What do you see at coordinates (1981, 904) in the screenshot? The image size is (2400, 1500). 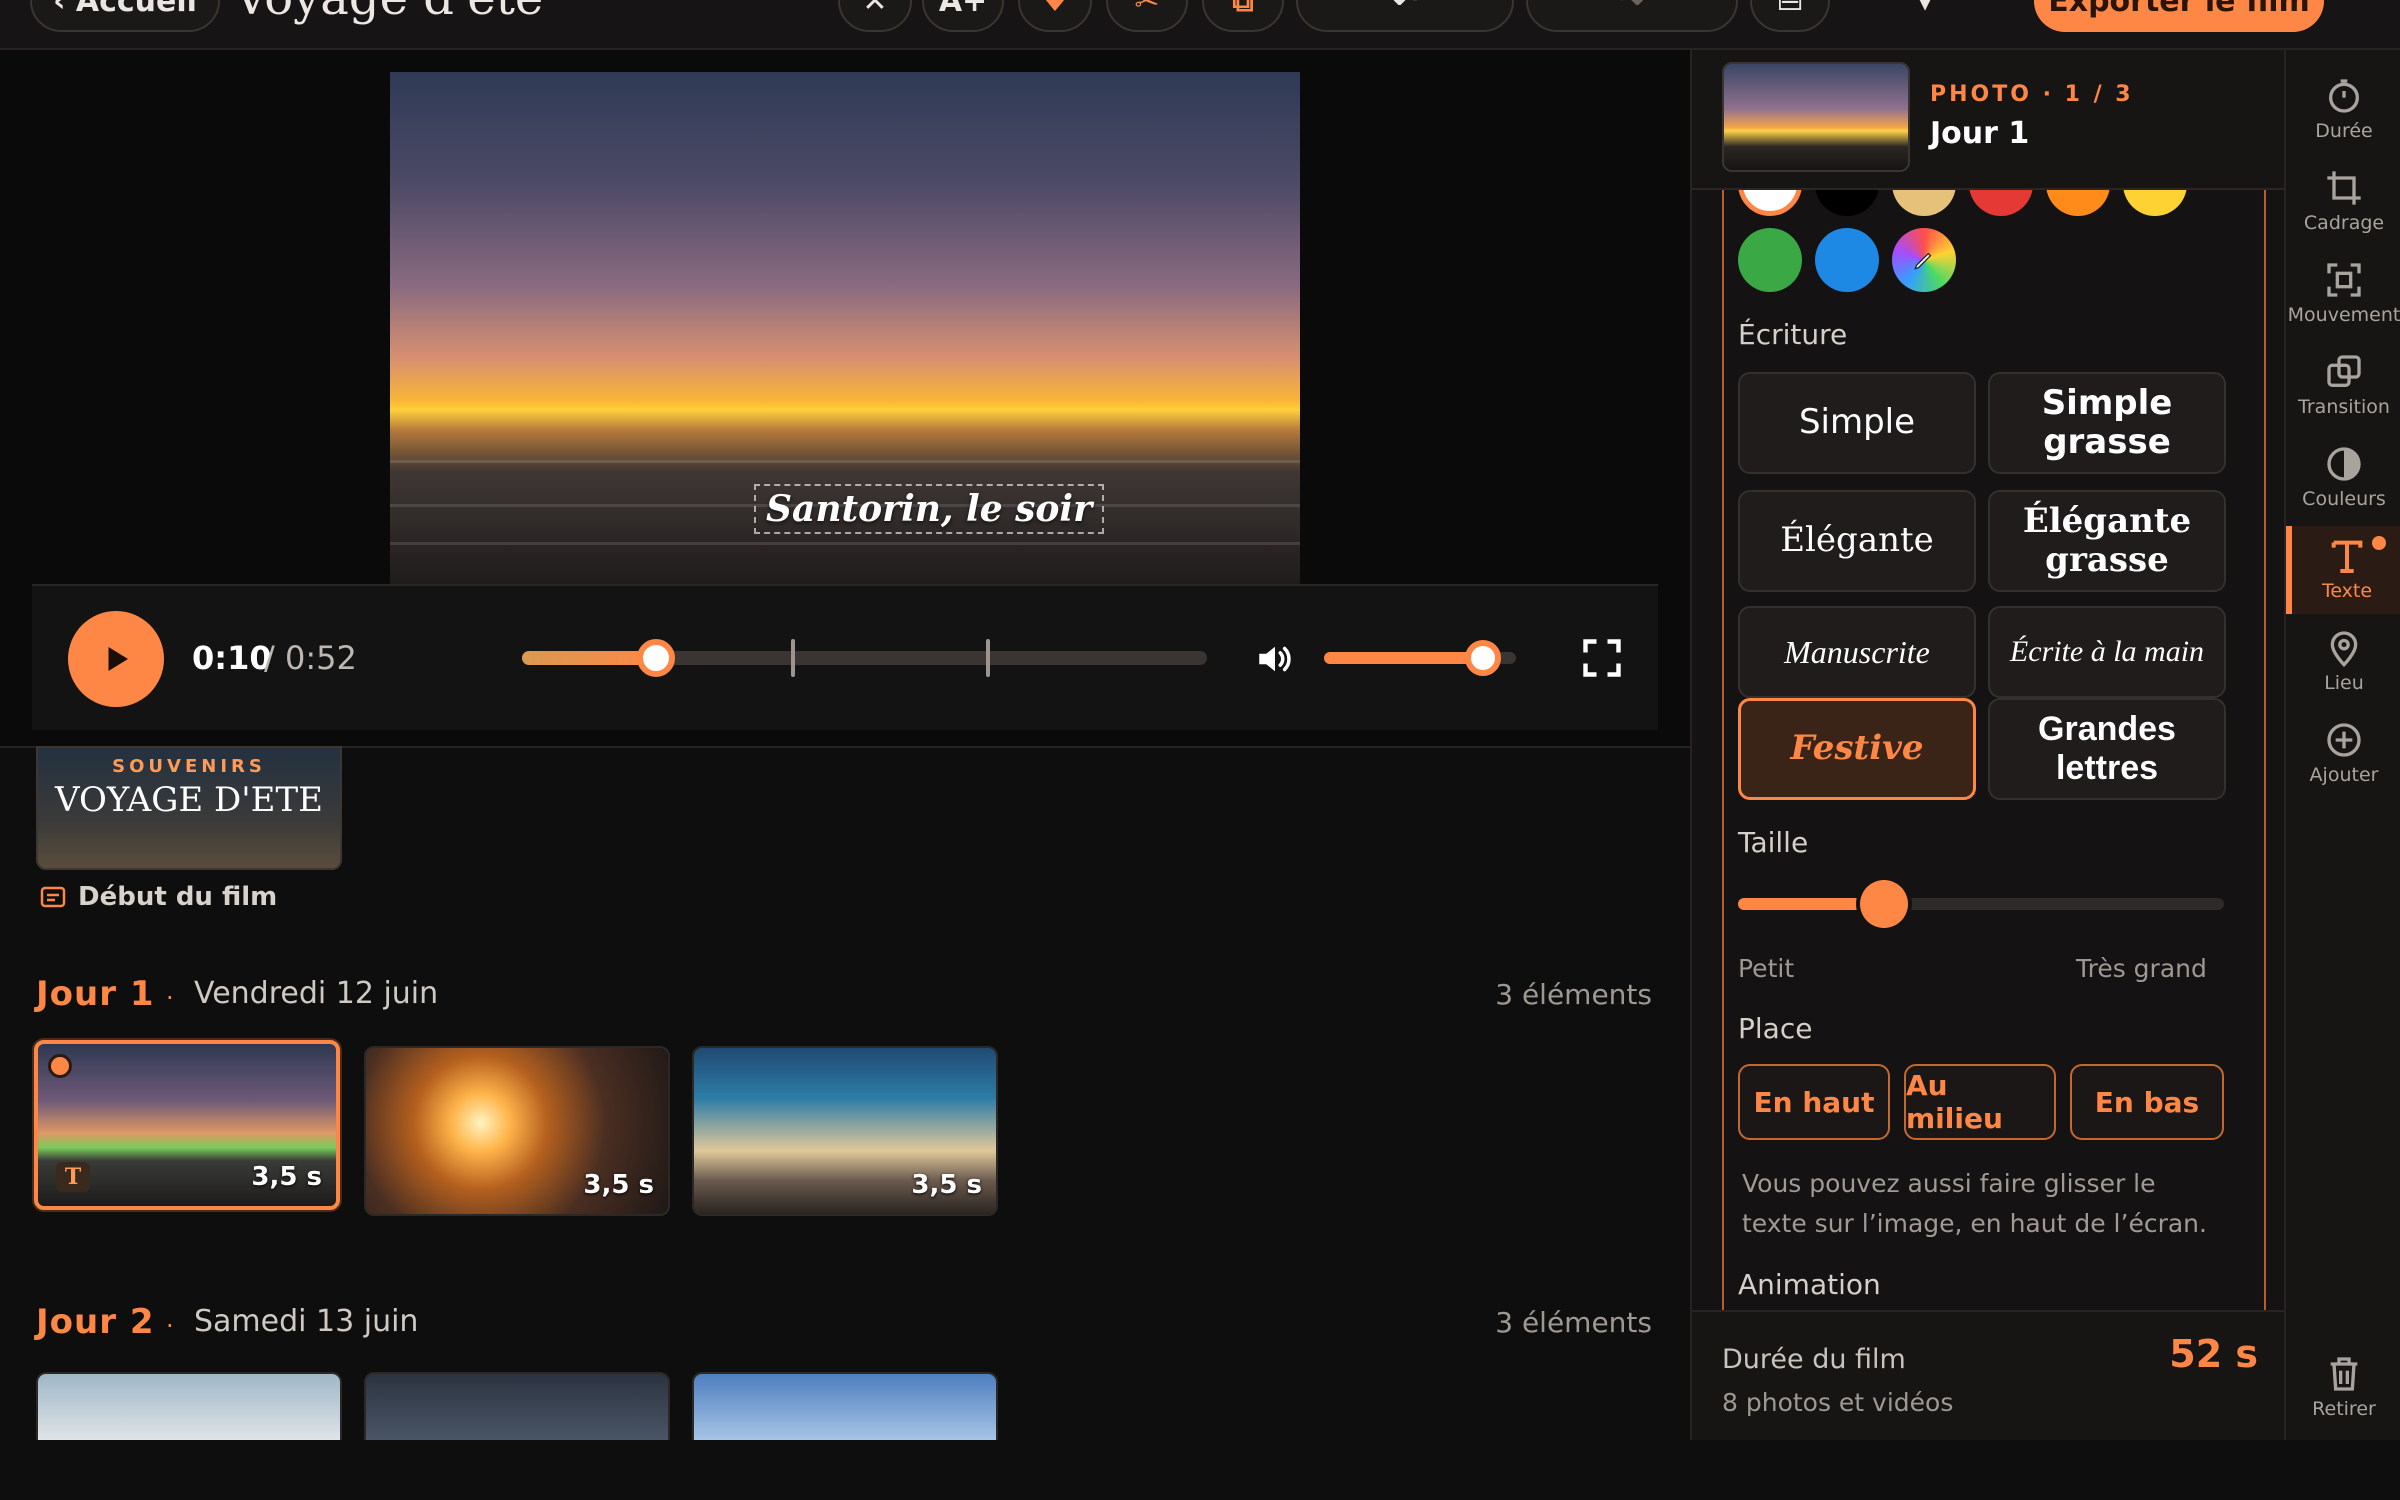 I see `size-slider` at bounding box center [1981, 904].